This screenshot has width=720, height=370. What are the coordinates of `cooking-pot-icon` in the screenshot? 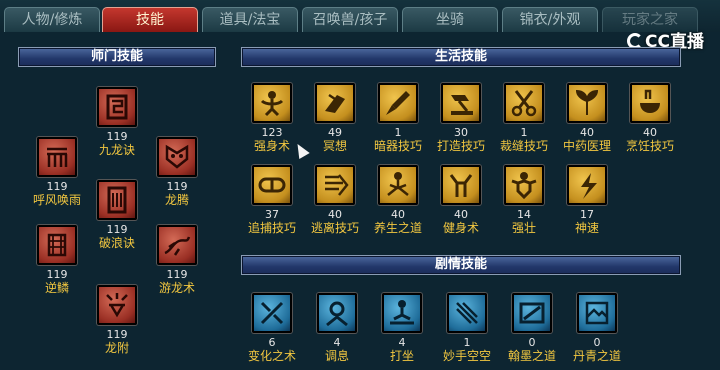 It's located at (650, 103).